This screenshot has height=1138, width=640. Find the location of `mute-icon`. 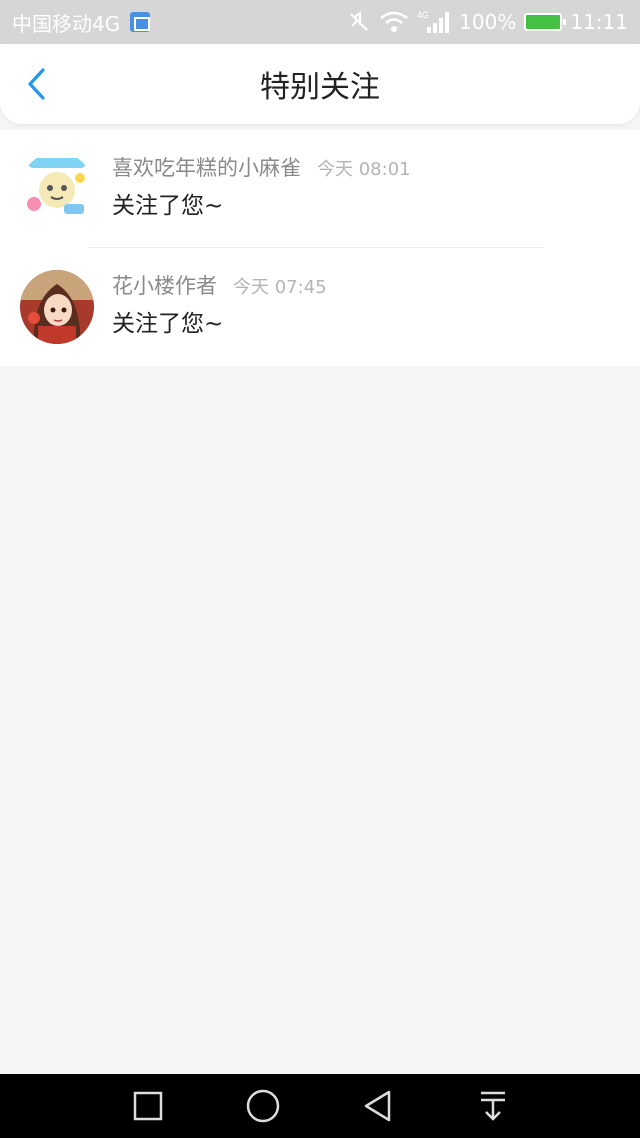

mute-icon is located at coordinates (359, 21).